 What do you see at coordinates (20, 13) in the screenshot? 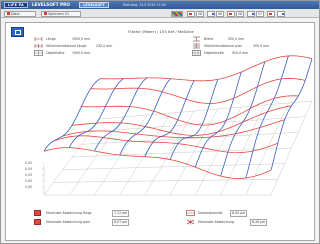
I see `file-button: Datei` at bounding box center [20, 13].